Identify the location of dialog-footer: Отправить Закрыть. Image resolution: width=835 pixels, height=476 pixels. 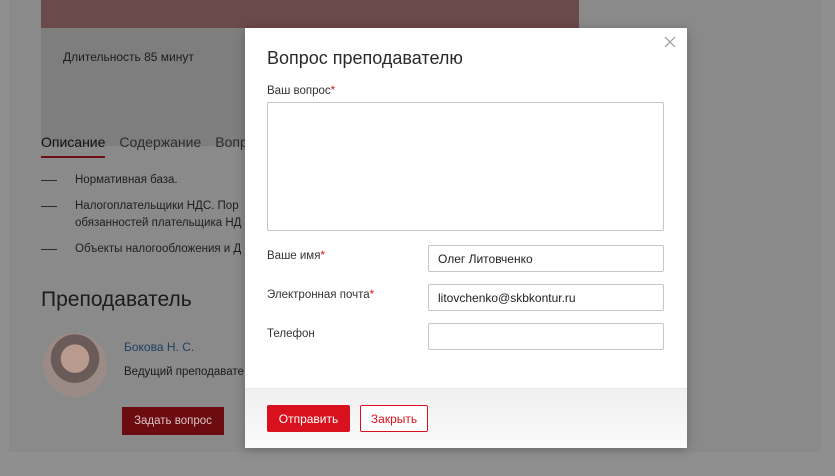
(466, 418).